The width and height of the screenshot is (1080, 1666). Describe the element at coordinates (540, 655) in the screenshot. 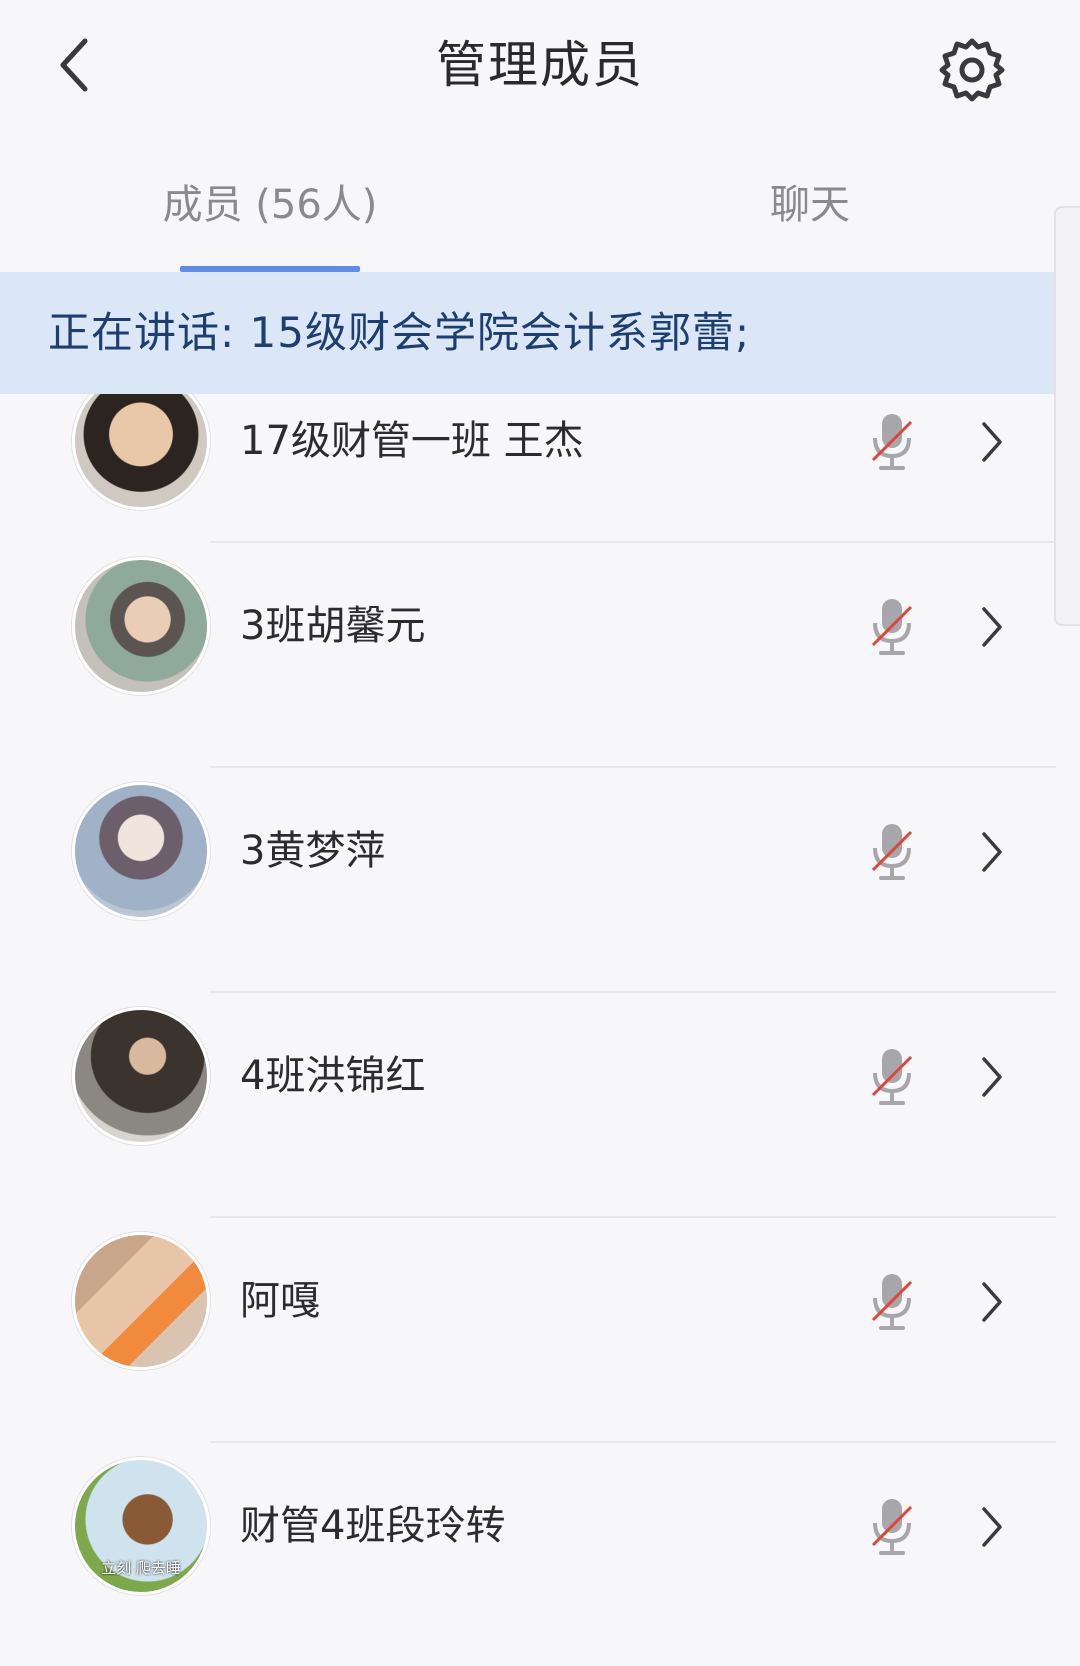

I see `member-row: 3班胡馨元` at that location.